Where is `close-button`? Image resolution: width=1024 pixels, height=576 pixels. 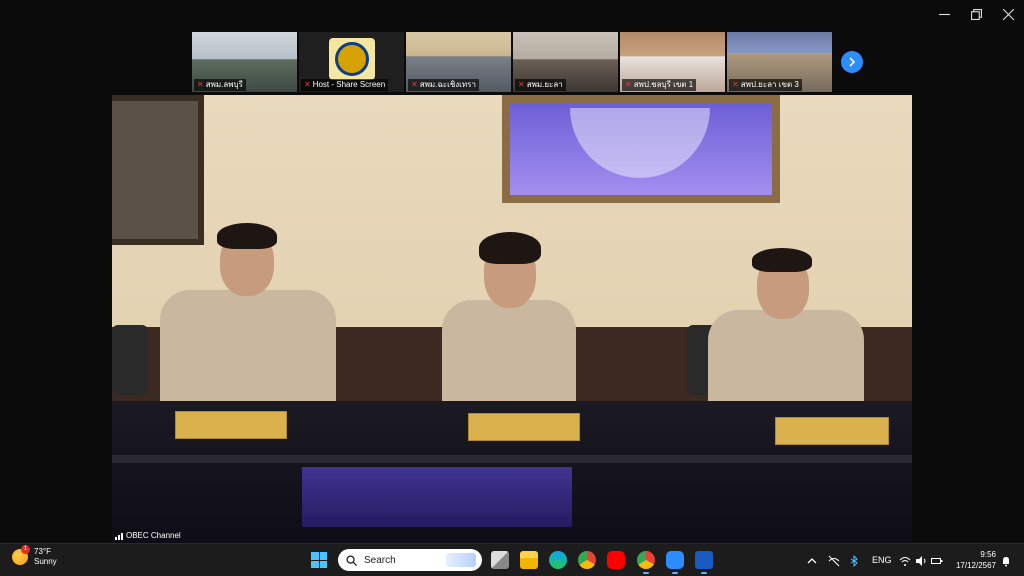
close-button is located at coordinates (1008, 14).